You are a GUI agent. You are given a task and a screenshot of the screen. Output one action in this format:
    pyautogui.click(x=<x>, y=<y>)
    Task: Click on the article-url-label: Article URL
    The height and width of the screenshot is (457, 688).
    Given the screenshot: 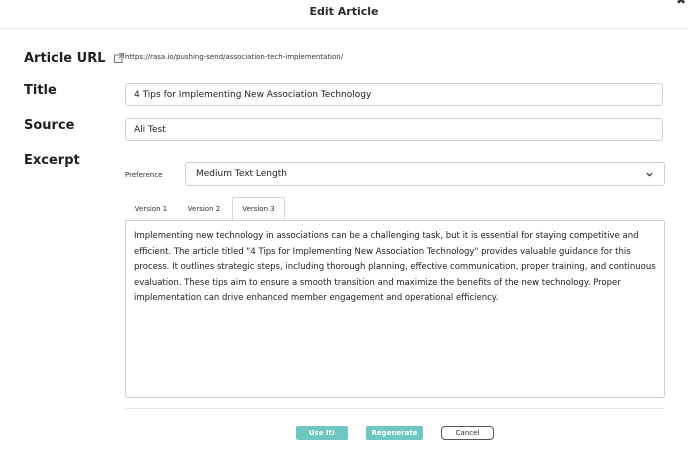 What is the action you would take?
    pyautogui.click(x=65, y=58)
    